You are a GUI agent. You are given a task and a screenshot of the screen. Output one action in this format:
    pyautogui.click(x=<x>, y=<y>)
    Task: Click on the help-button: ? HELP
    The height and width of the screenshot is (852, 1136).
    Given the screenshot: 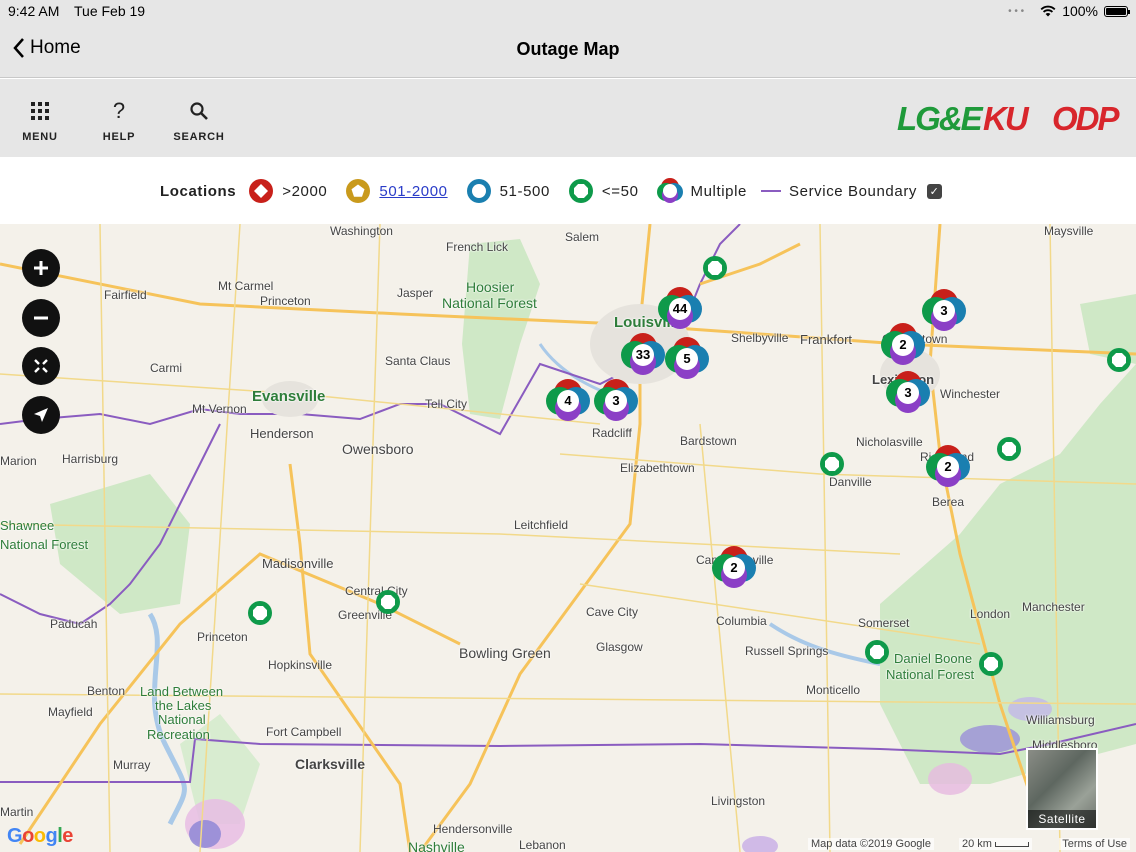 What is the action you would take?
    pyautogui.click(x=119, y=120)
    